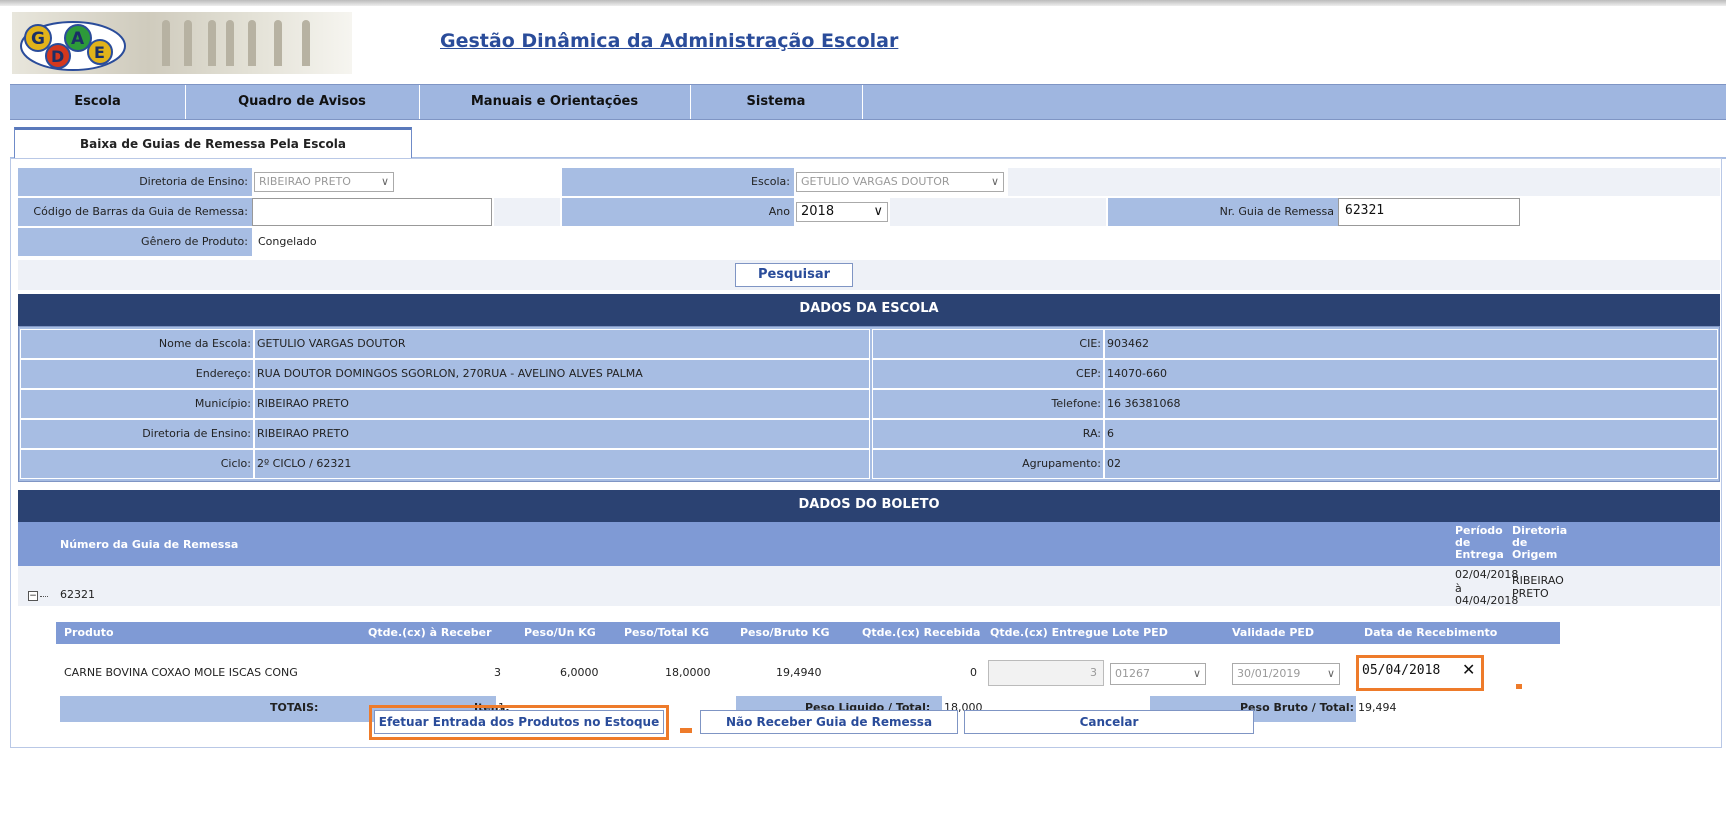 The image size is (1726, 823). Describe the element at coordinates (181, 672) in the screenshot. I see `item-produto: CARNE BOVINA COXAO MOLE ISCAS CONG` at that location.